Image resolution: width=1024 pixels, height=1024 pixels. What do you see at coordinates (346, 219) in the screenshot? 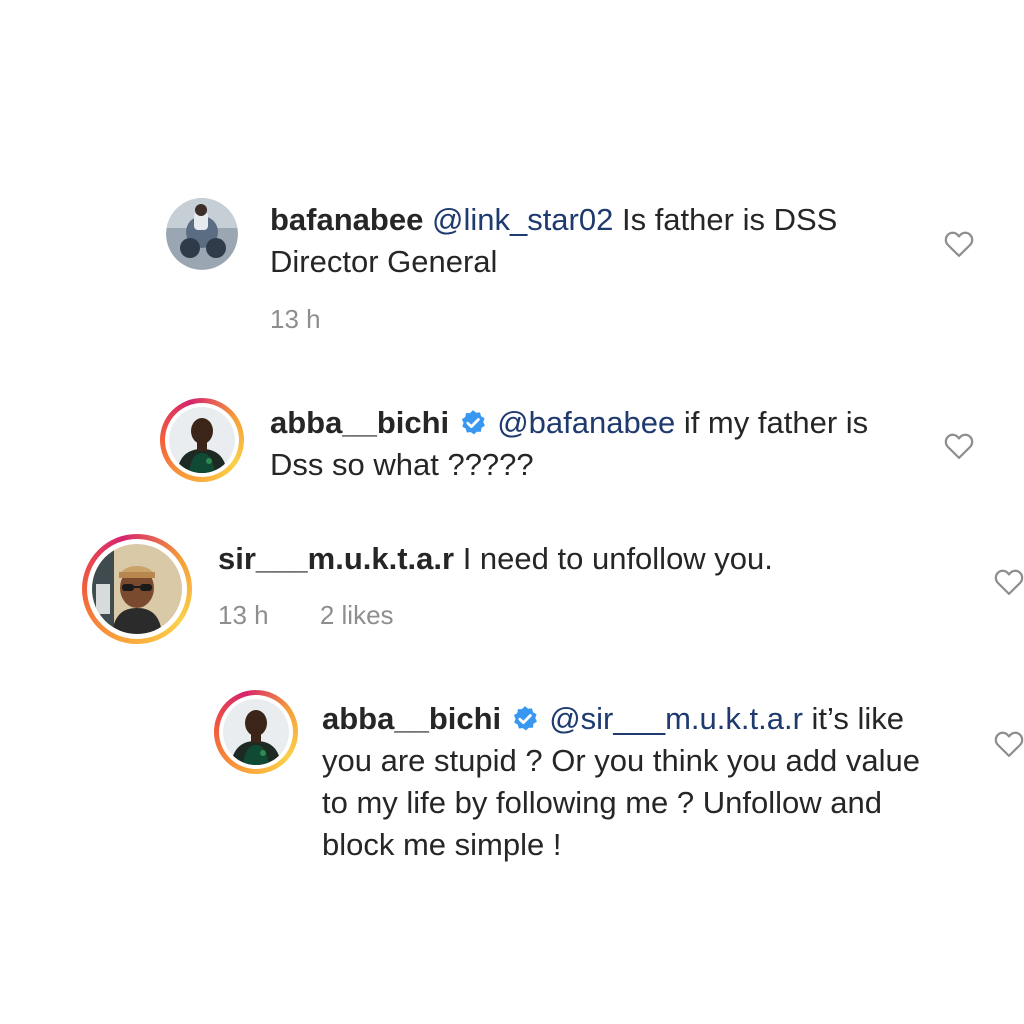
I see `comment-username: bafanabee` at bounding box center [346, 219].